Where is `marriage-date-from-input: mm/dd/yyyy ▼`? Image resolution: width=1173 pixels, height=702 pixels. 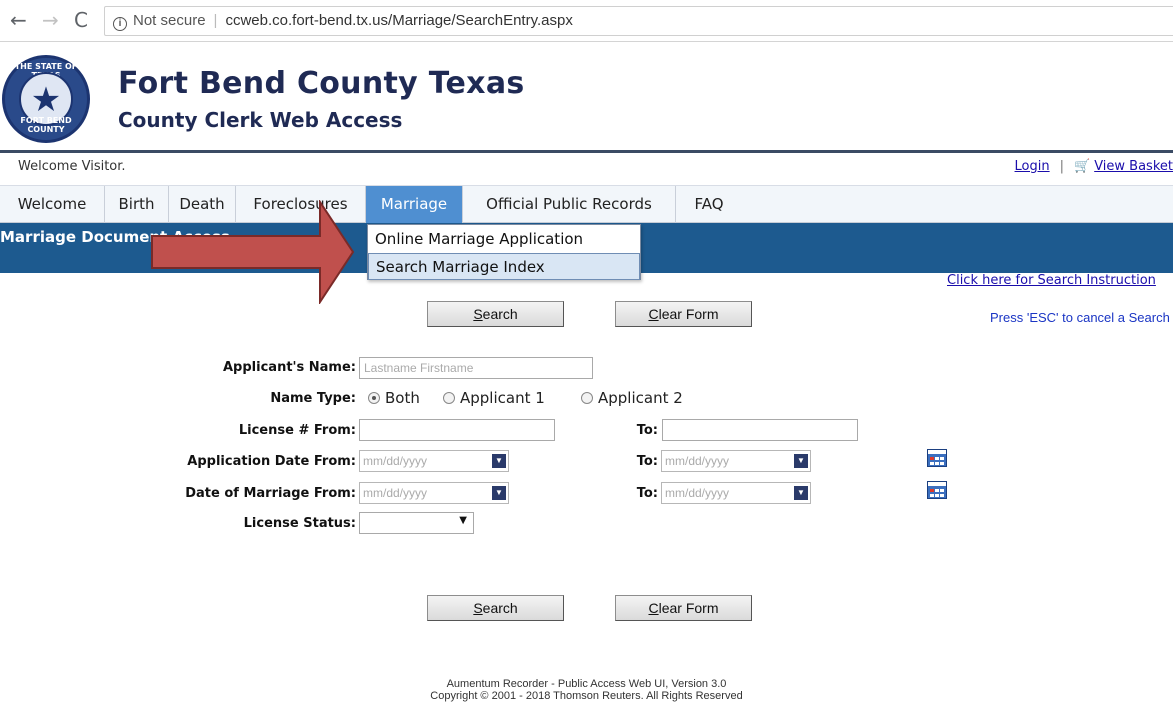 marriage-date-from-input: mm/dd/yyyy ▼ is located at coordinates (434, 493).